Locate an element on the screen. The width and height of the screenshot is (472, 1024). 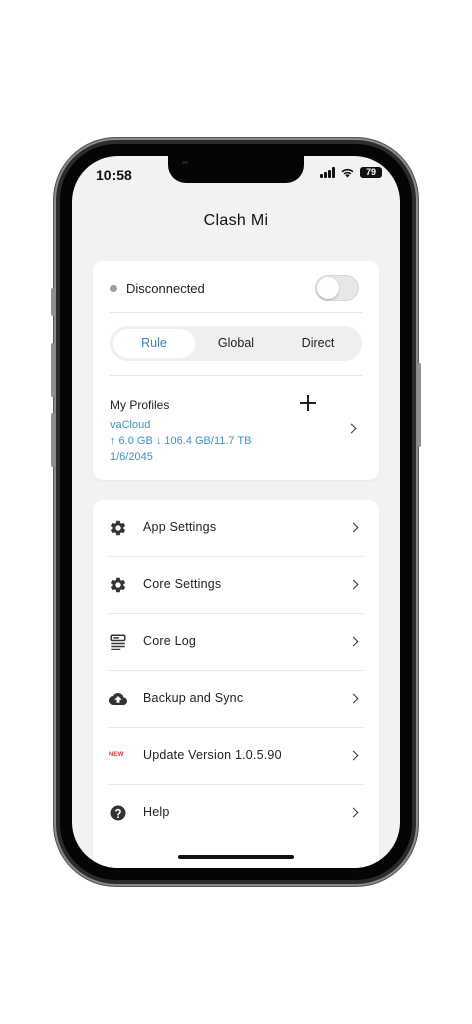
menu-label: Core Settings is located at coordinates (182, 584).